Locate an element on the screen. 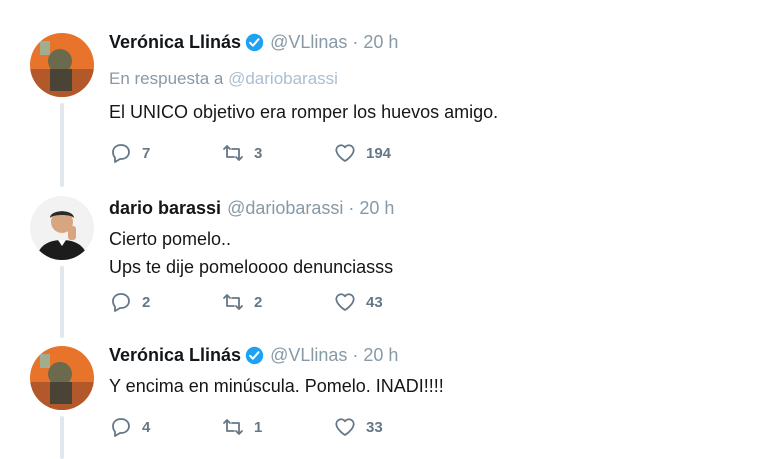 Image resolution: width=767 pixels, height=459 pixels. like-button: 33 is located at coordinates (389, 427).